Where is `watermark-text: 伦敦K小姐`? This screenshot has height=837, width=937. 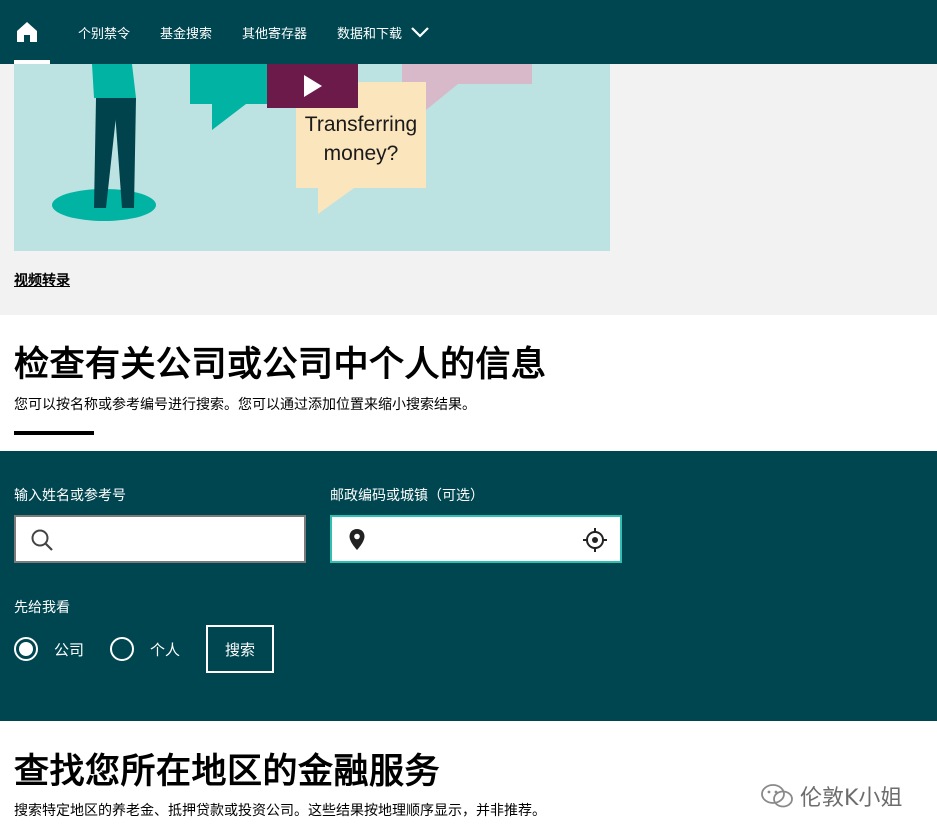 watermark-text: 伦敦K小姐 is located at coordinates (851, 798).